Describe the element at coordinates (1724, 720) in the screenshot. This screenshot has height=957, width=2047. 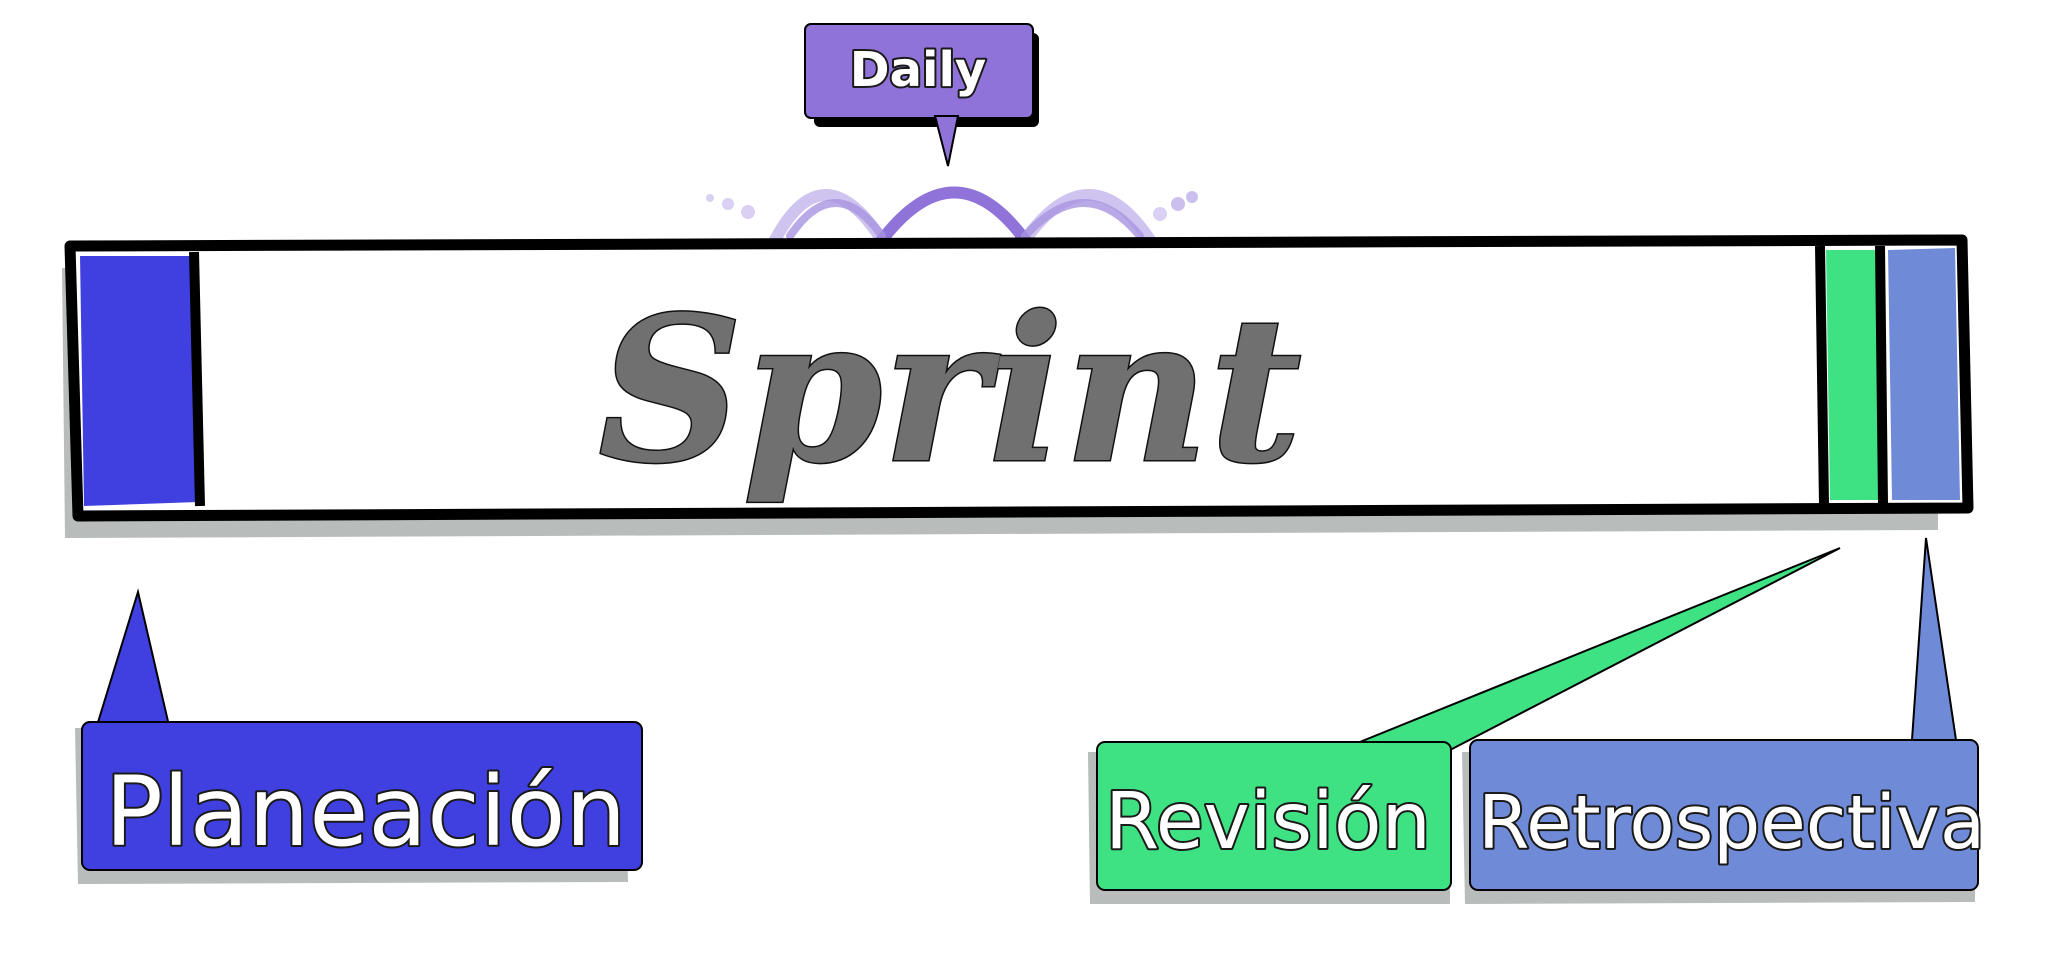
I see `retro-callout: Retrospectiva` at that location.